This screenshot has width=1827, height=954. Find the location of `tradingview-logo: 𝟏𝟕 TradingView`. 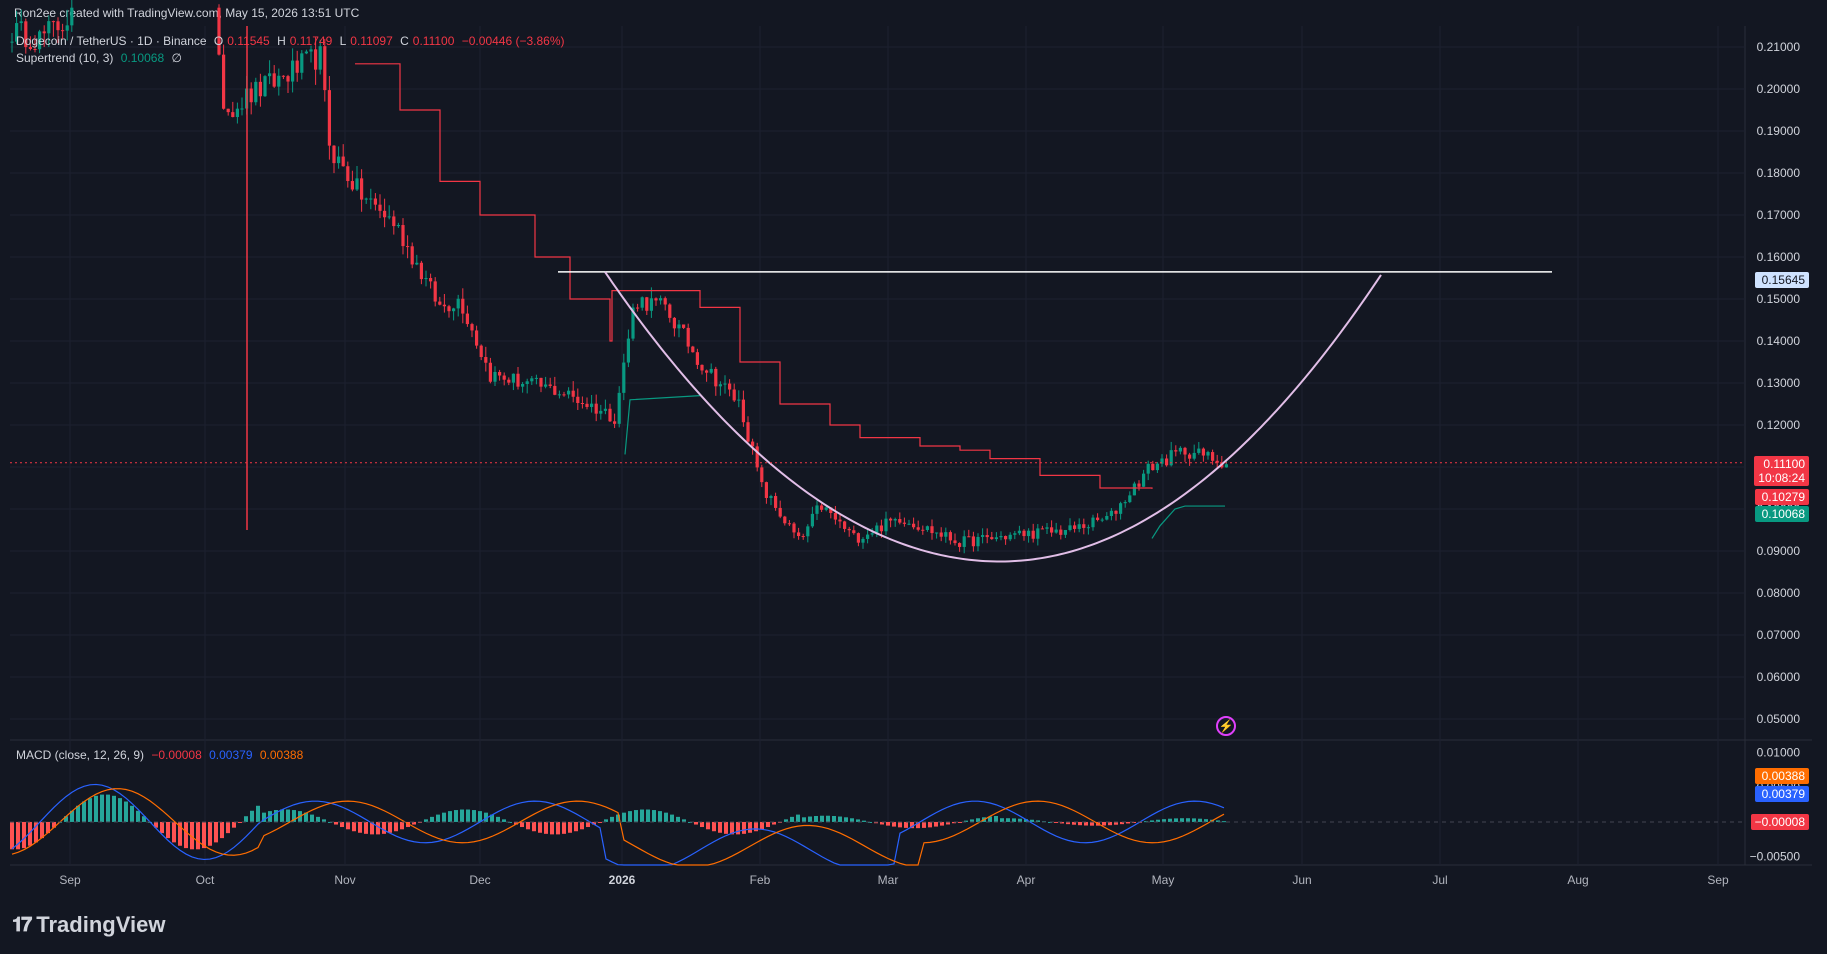

tradingview-logo: 𝟏𝟕 TradingView is located at coordinates (88, 925).